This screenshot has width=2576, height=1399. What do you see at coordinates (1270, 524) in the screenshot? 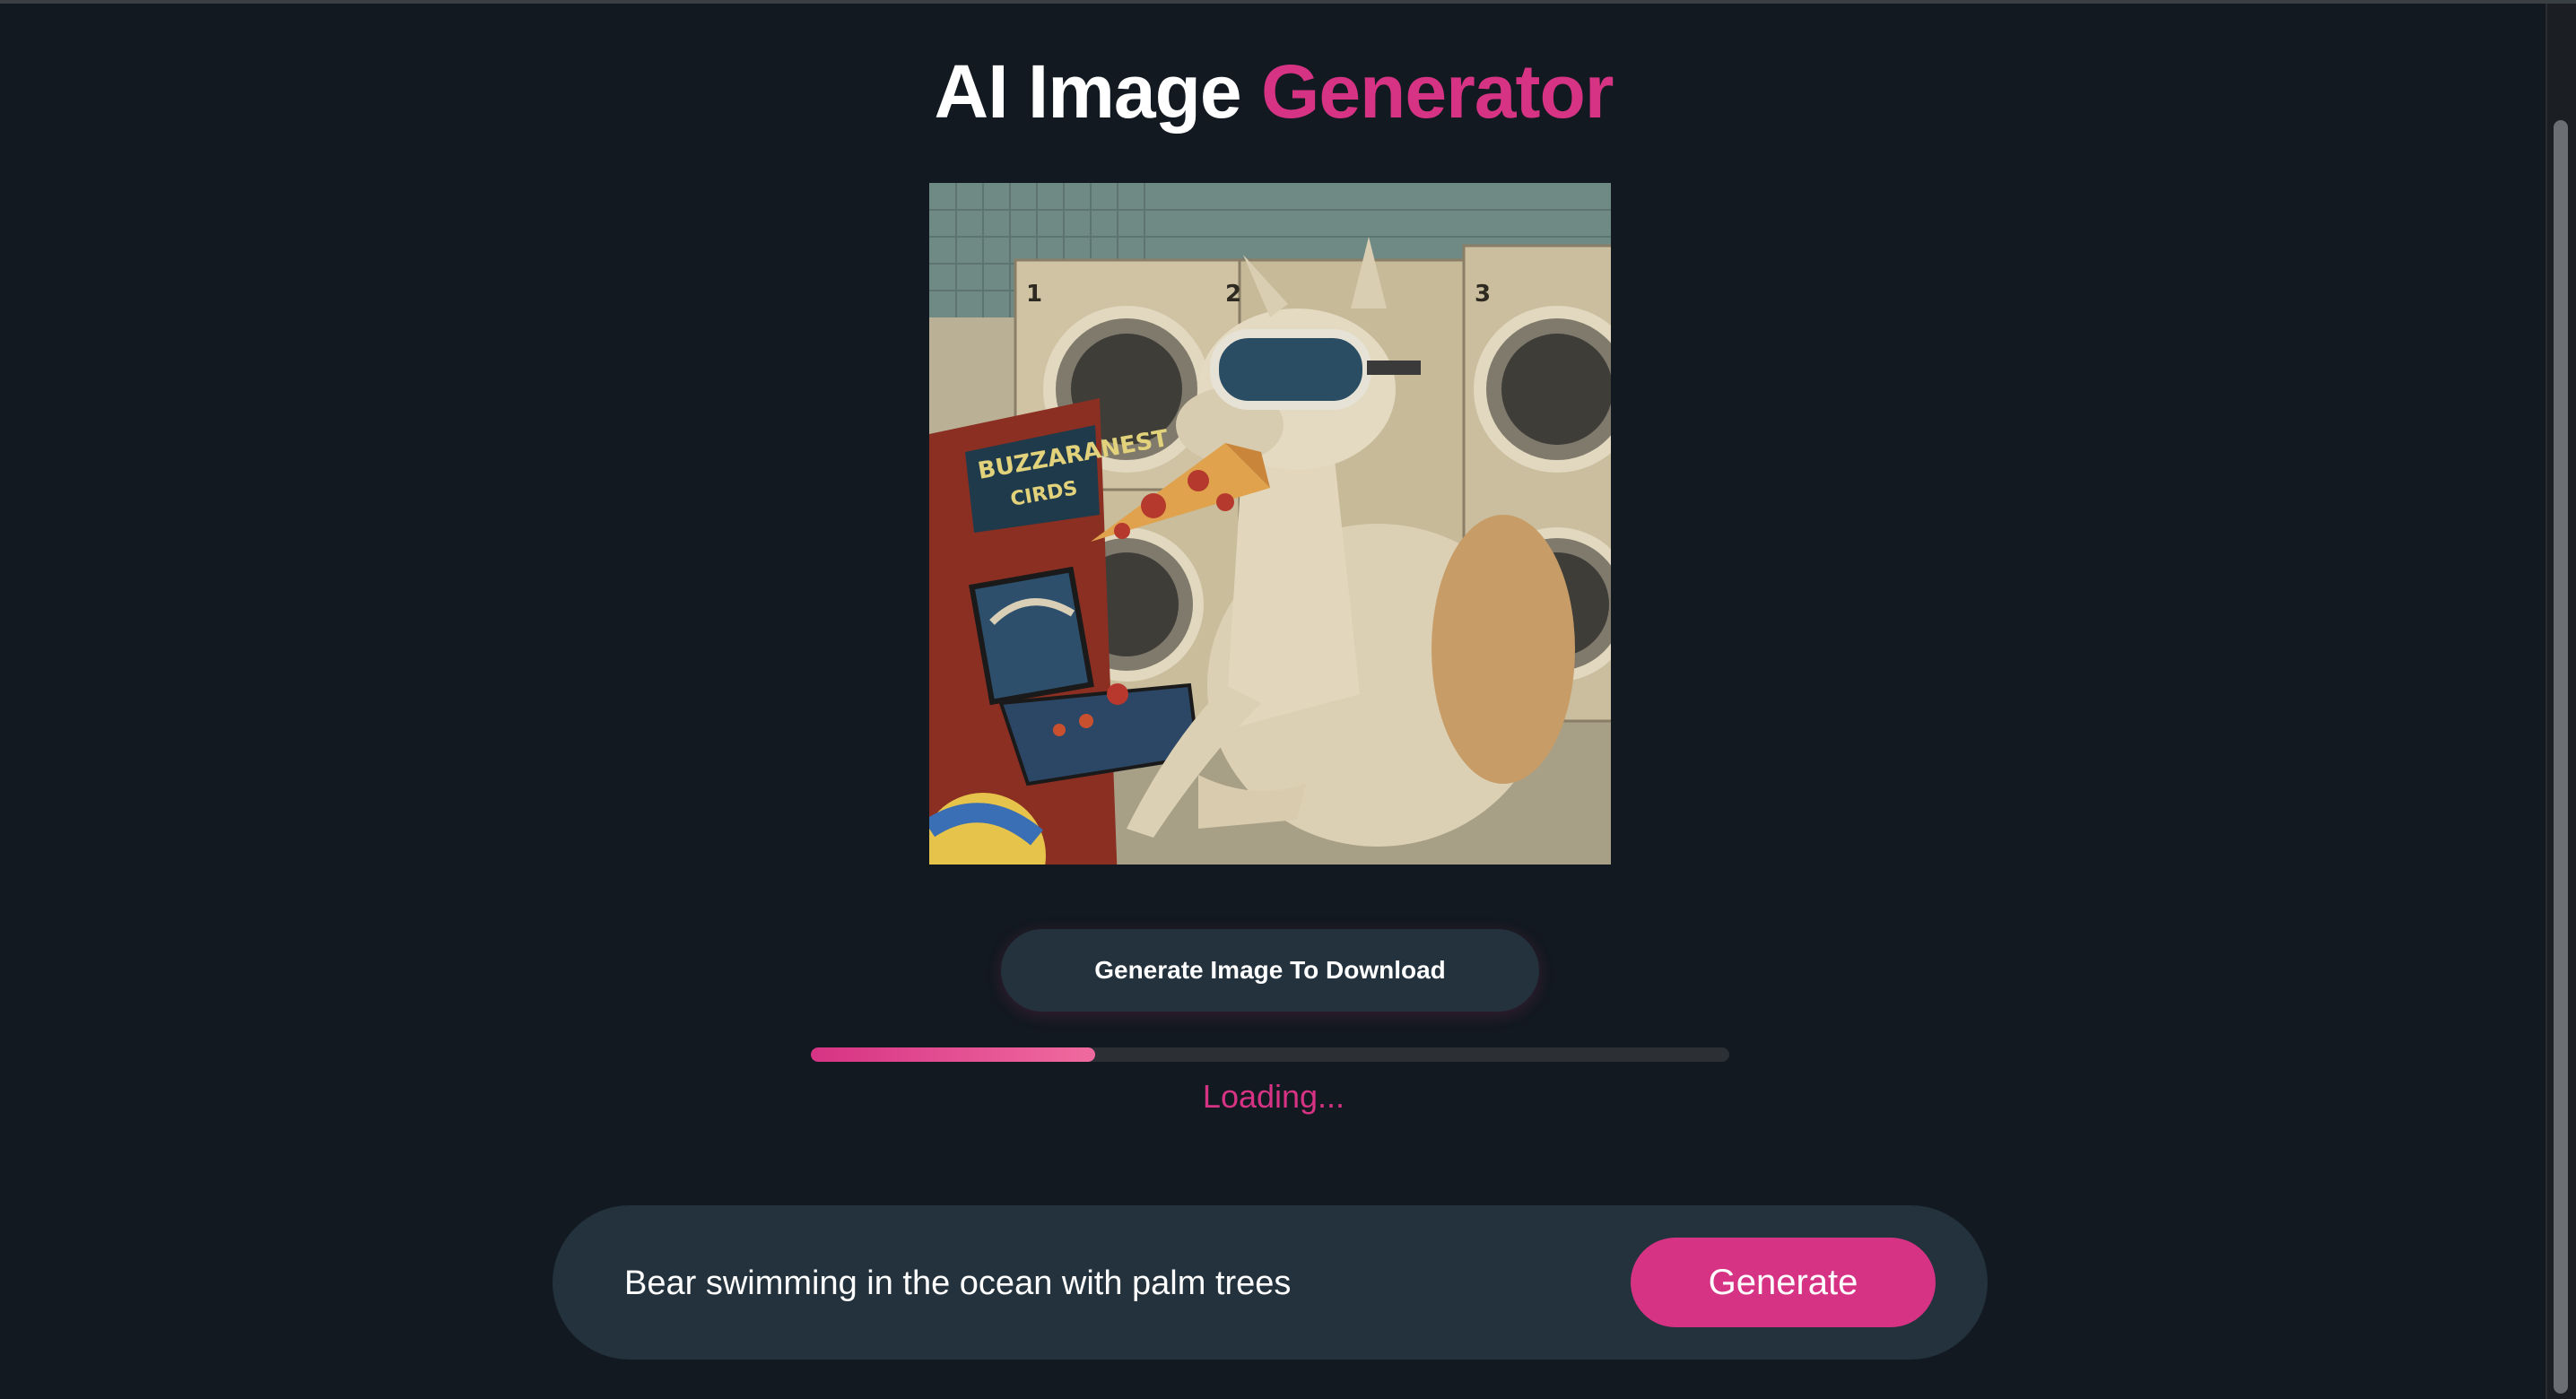
I see `generated-image: 1 2 3 BUZZARANEST CIRDS` at bounding box center [1270, 524].